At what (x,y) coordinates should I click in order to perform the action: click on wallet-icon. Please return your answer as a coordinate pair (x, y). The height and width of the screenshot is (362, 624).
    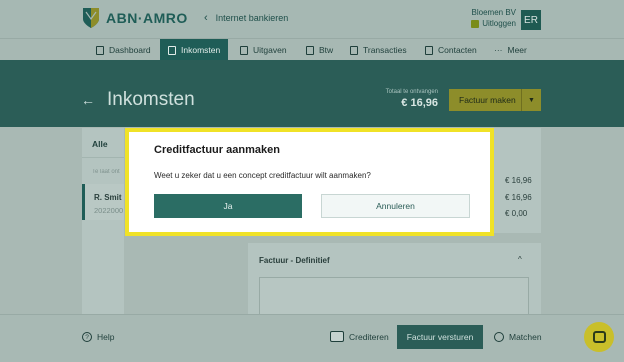
    Looking at the image, I should click on (244, 50).